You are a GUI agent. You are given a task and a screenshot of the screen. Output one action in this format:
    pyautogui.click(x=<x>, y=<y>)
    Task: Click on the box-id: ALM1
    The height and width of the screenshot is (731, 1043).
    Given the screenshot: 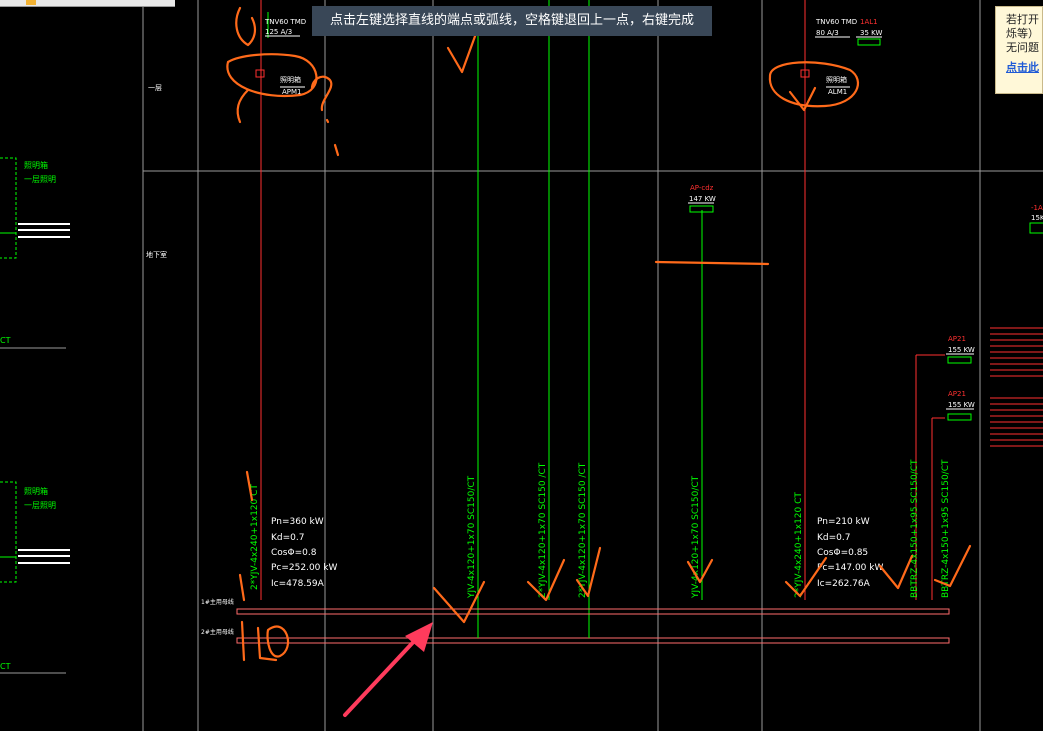 What is the action you would take?
    pyautogui.click(x=837, y=92)
    